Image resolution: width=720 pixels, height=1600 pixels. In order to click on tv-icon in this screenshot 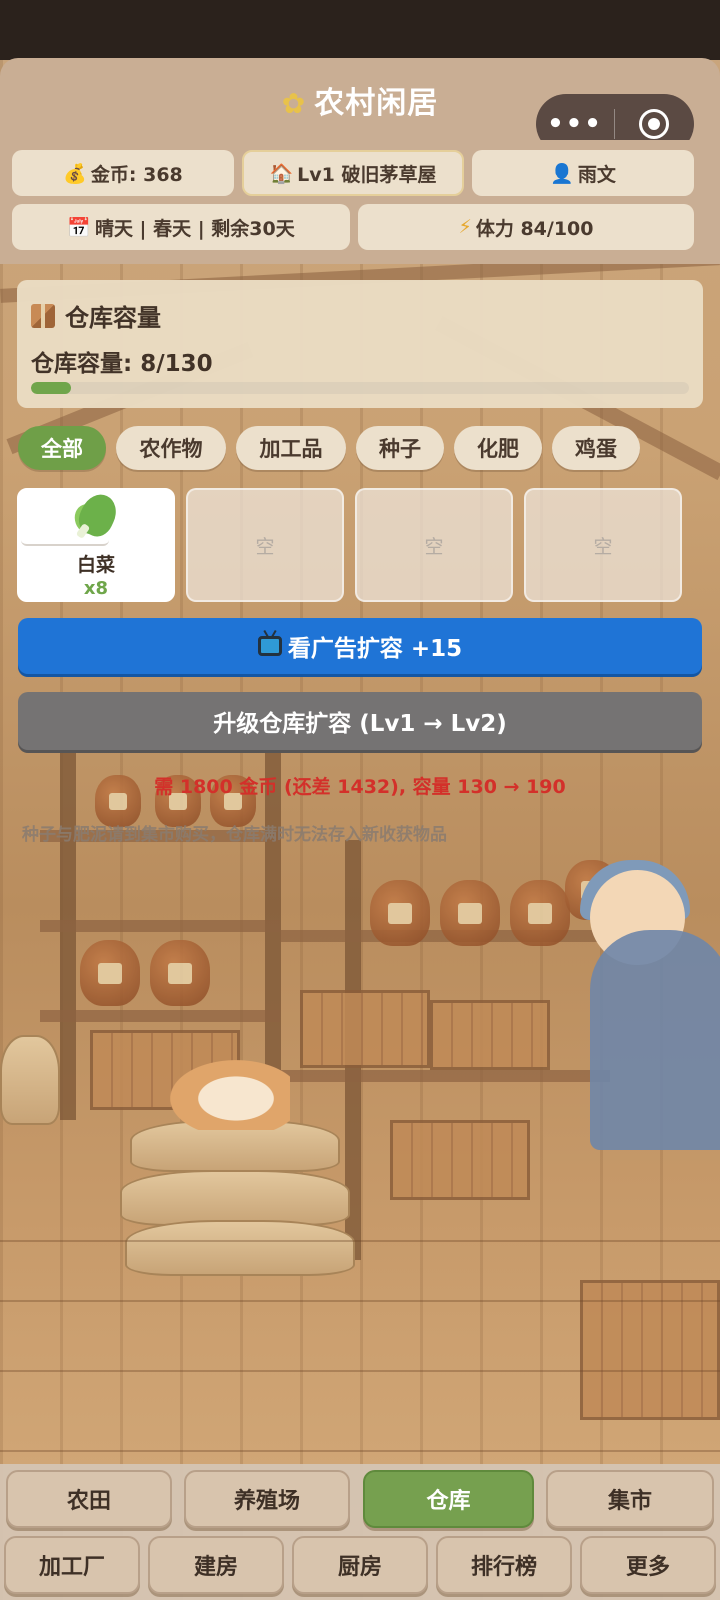, I will do `click(269, 646)`.